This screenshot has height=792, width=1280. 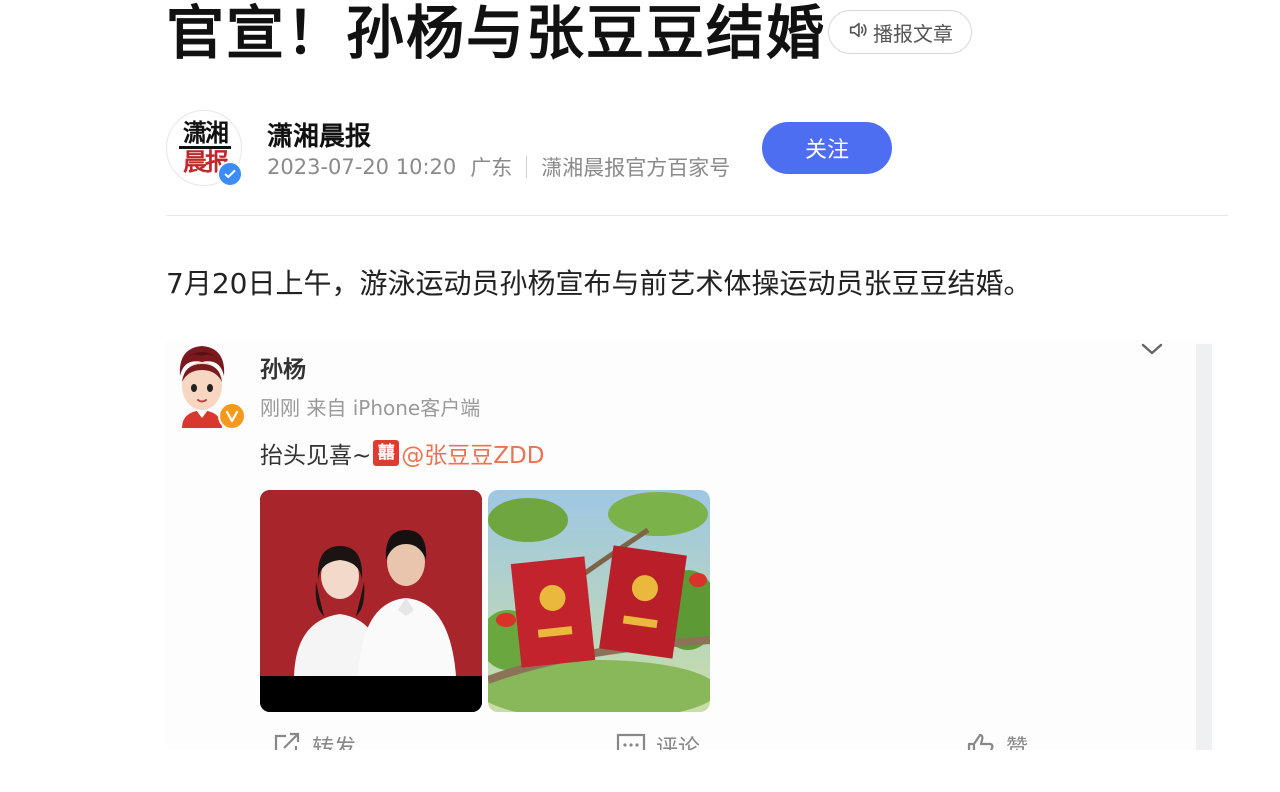 I want to click on listen-article-label: 播报文章, so click(x=913, y=33).